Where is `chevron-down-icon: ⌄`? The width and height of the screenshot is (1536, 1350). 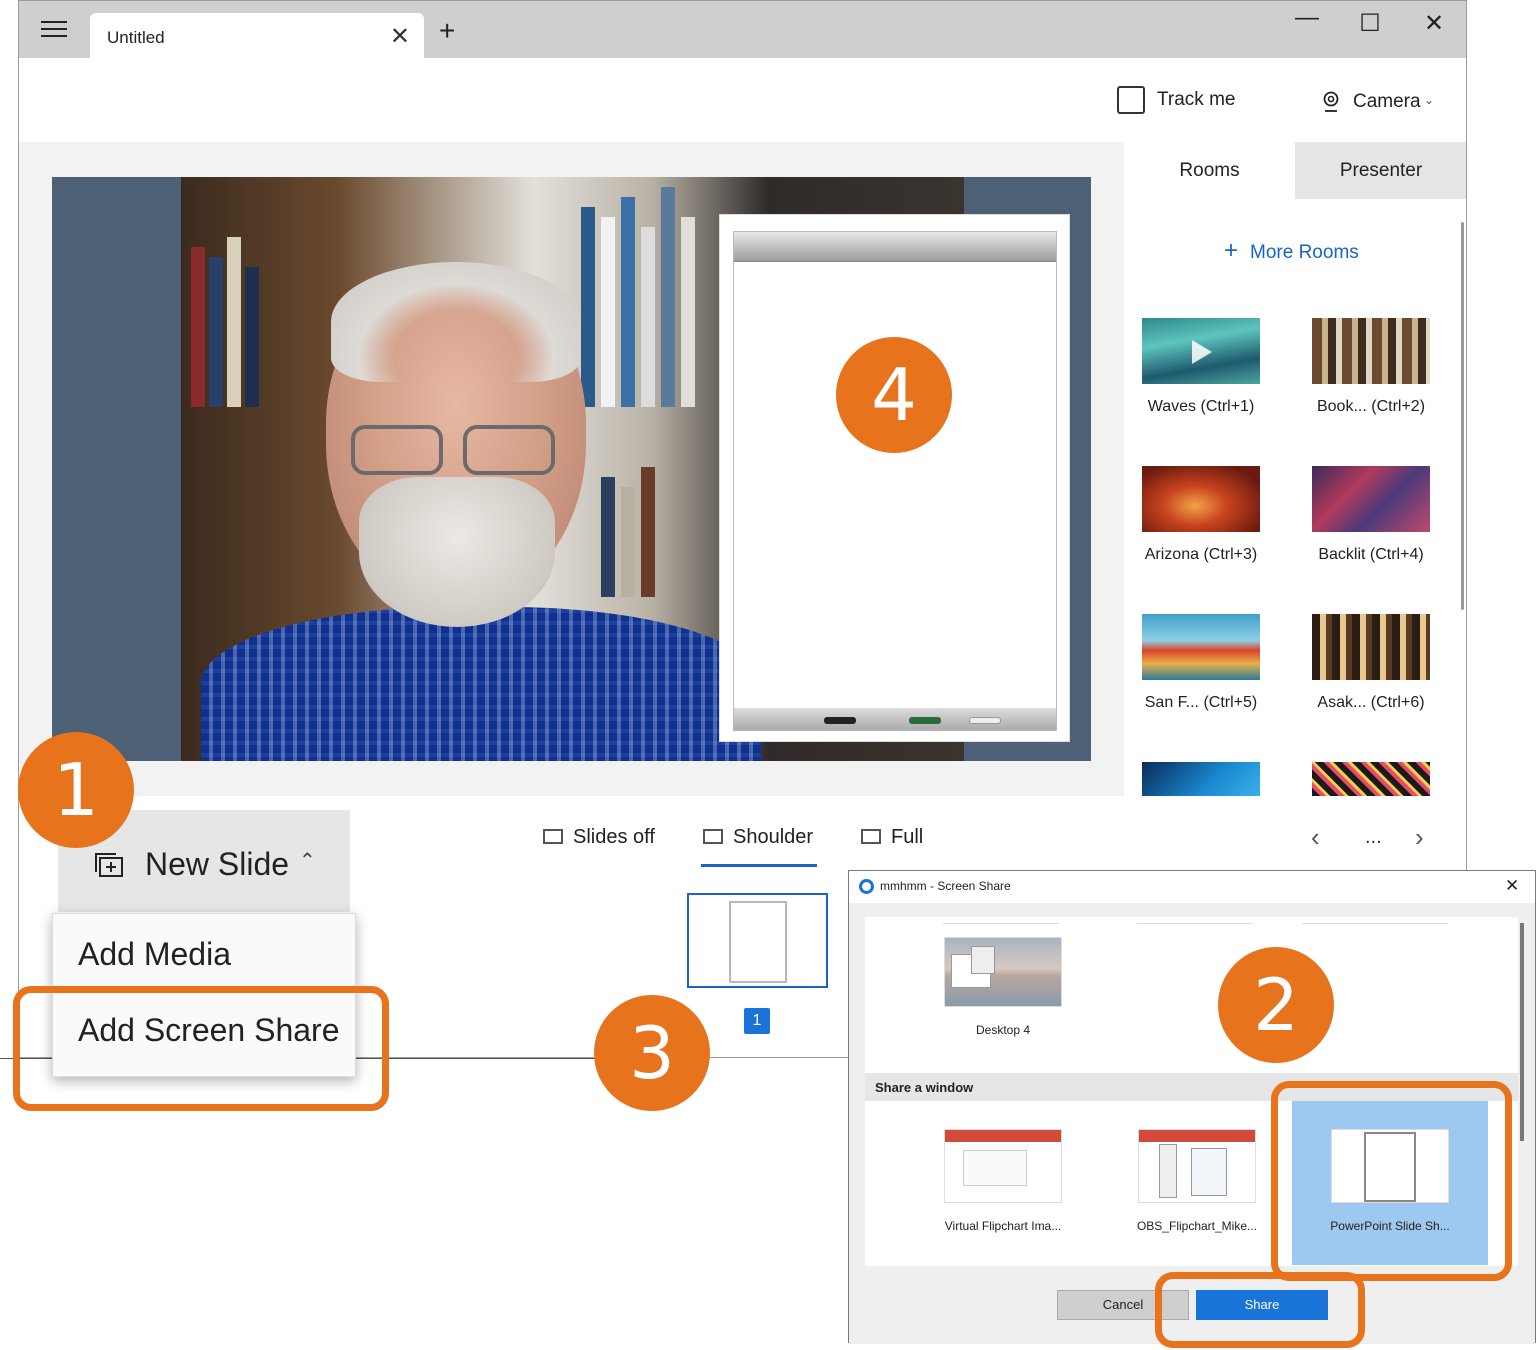
chevron-down-icon: ⌄ is located at coordinates (1429, 100).